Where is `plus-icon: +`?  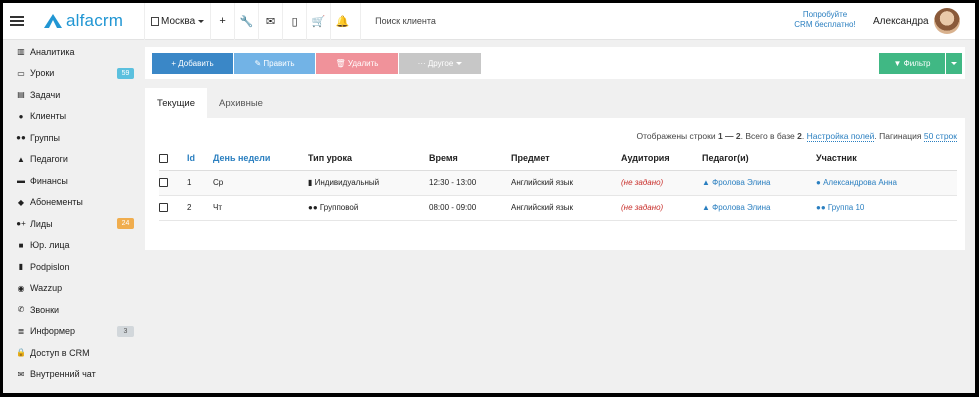
plus-icon: + is located at coordinates (222, 21).